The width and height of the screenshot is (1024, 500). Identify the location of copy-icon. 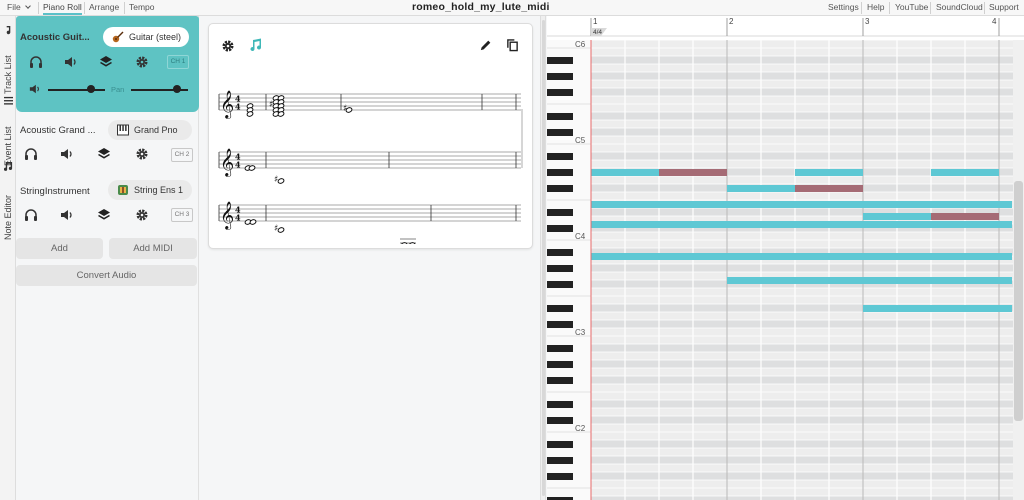
(512, 45).